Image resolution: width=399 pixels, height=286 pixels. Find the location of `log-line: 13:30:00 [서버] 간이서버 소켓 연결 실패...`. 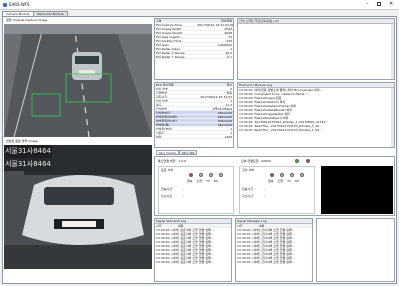

log-line: 13:30:00 [서버] 간이서버 소켓 연결 실패... is located at coordinates (274, 262).